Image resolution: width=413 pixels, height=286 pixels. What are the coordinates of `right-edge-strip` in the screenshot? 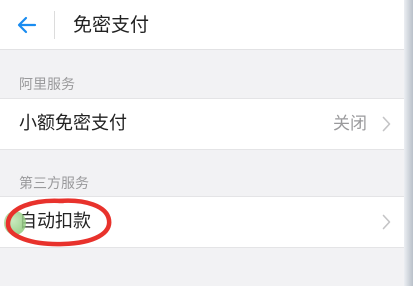 It's located at (408, 143).